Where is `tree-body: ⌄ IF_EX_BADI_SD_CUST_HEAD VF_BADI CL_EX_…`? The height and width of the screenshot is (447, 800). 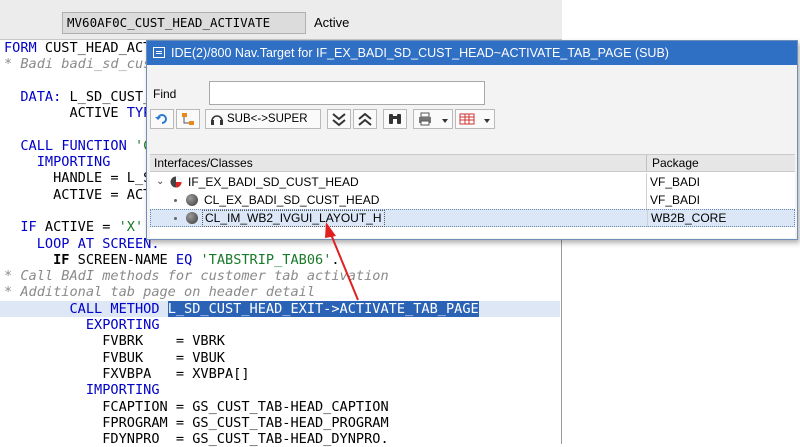
tree-body: ⌄ IF_EX_BADI_SD_CUST_HEAD VF_BADI CL_EX_… is located at coordinates (472, 205).